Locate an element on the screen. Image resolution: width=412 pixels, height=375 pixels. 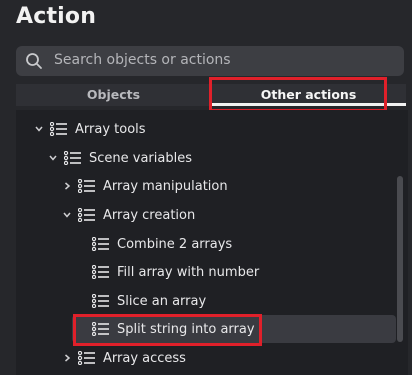
tree-item-label: Array creation is located at coordinates (149, 215).